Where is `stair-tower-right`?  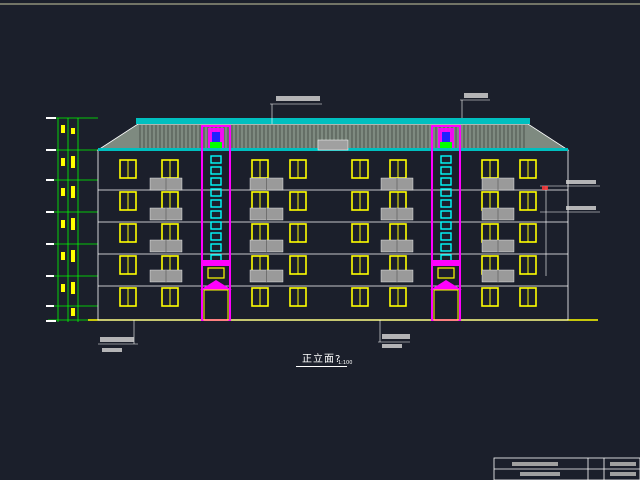
stair-tower-right is located at coordinates (446, 223).